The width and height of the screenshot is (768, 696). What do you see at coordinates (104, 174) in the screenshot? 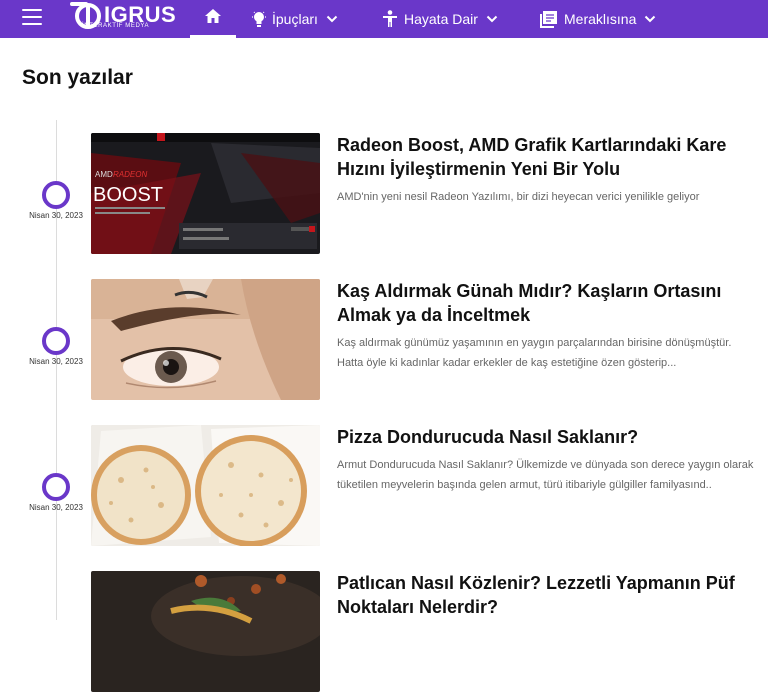
I see `svg-text: AMD` at bounding box center [104, 174].